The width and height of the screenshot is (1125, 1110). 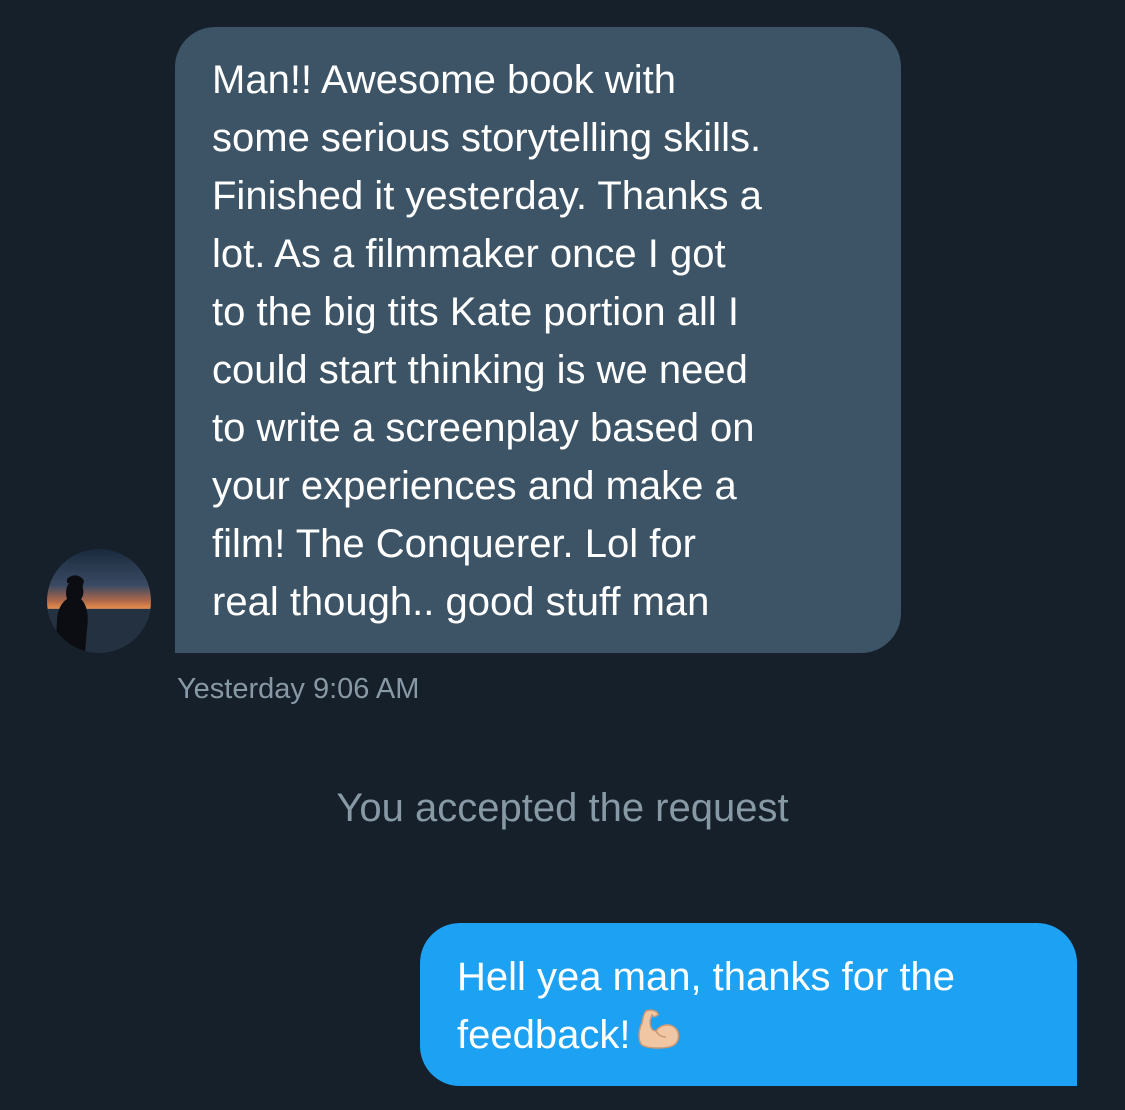 What do you see at coordinates (706, 977) in the screenshot?
I see `outgoing-message-line: Hell yea man, thanks for the` at bounding box center [706, 977].